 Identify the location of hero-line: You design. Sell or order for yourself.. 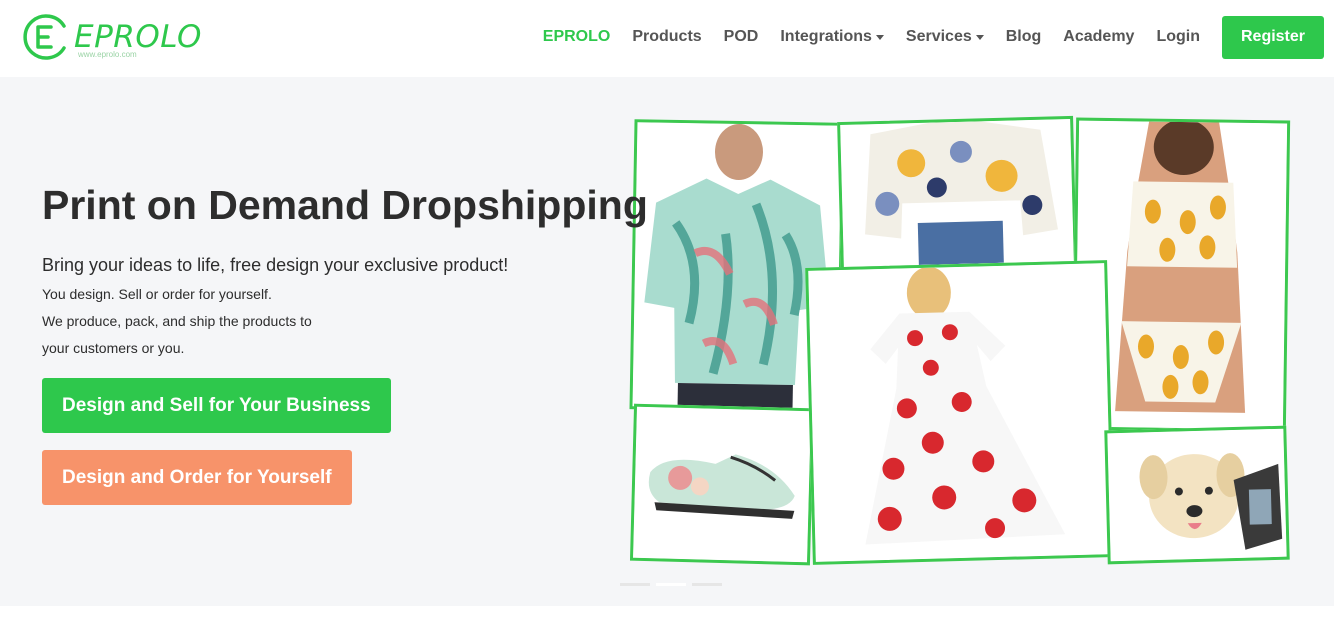
(157, 294).